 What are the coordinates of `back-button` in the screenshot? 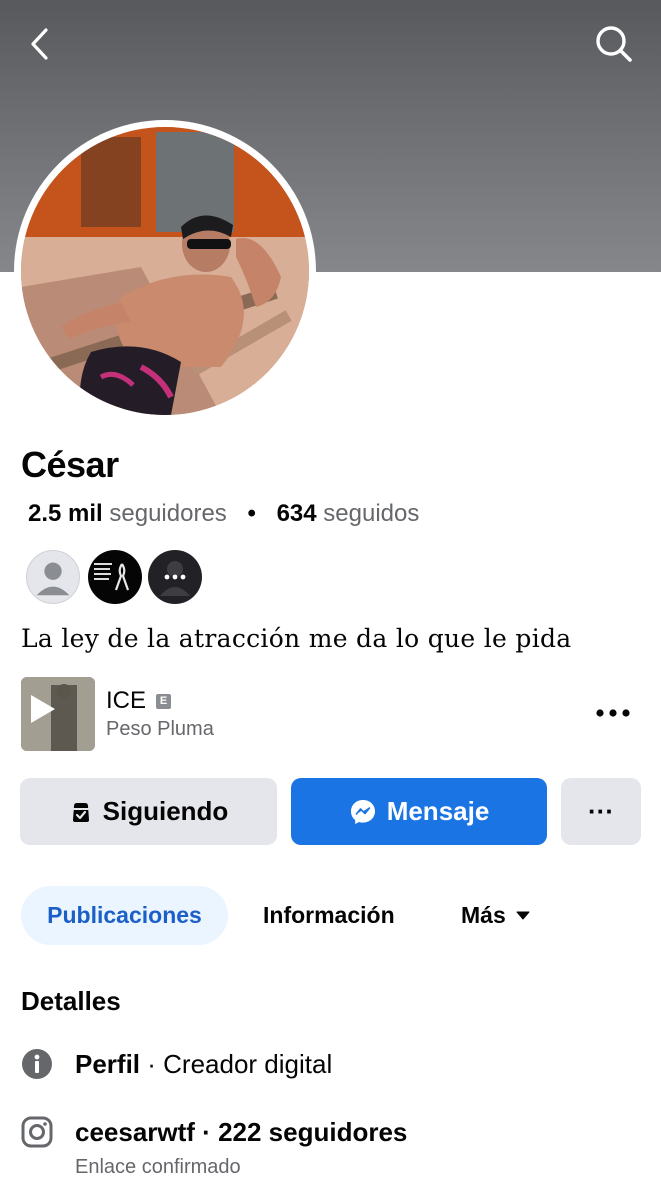 It's located at (40, 44).